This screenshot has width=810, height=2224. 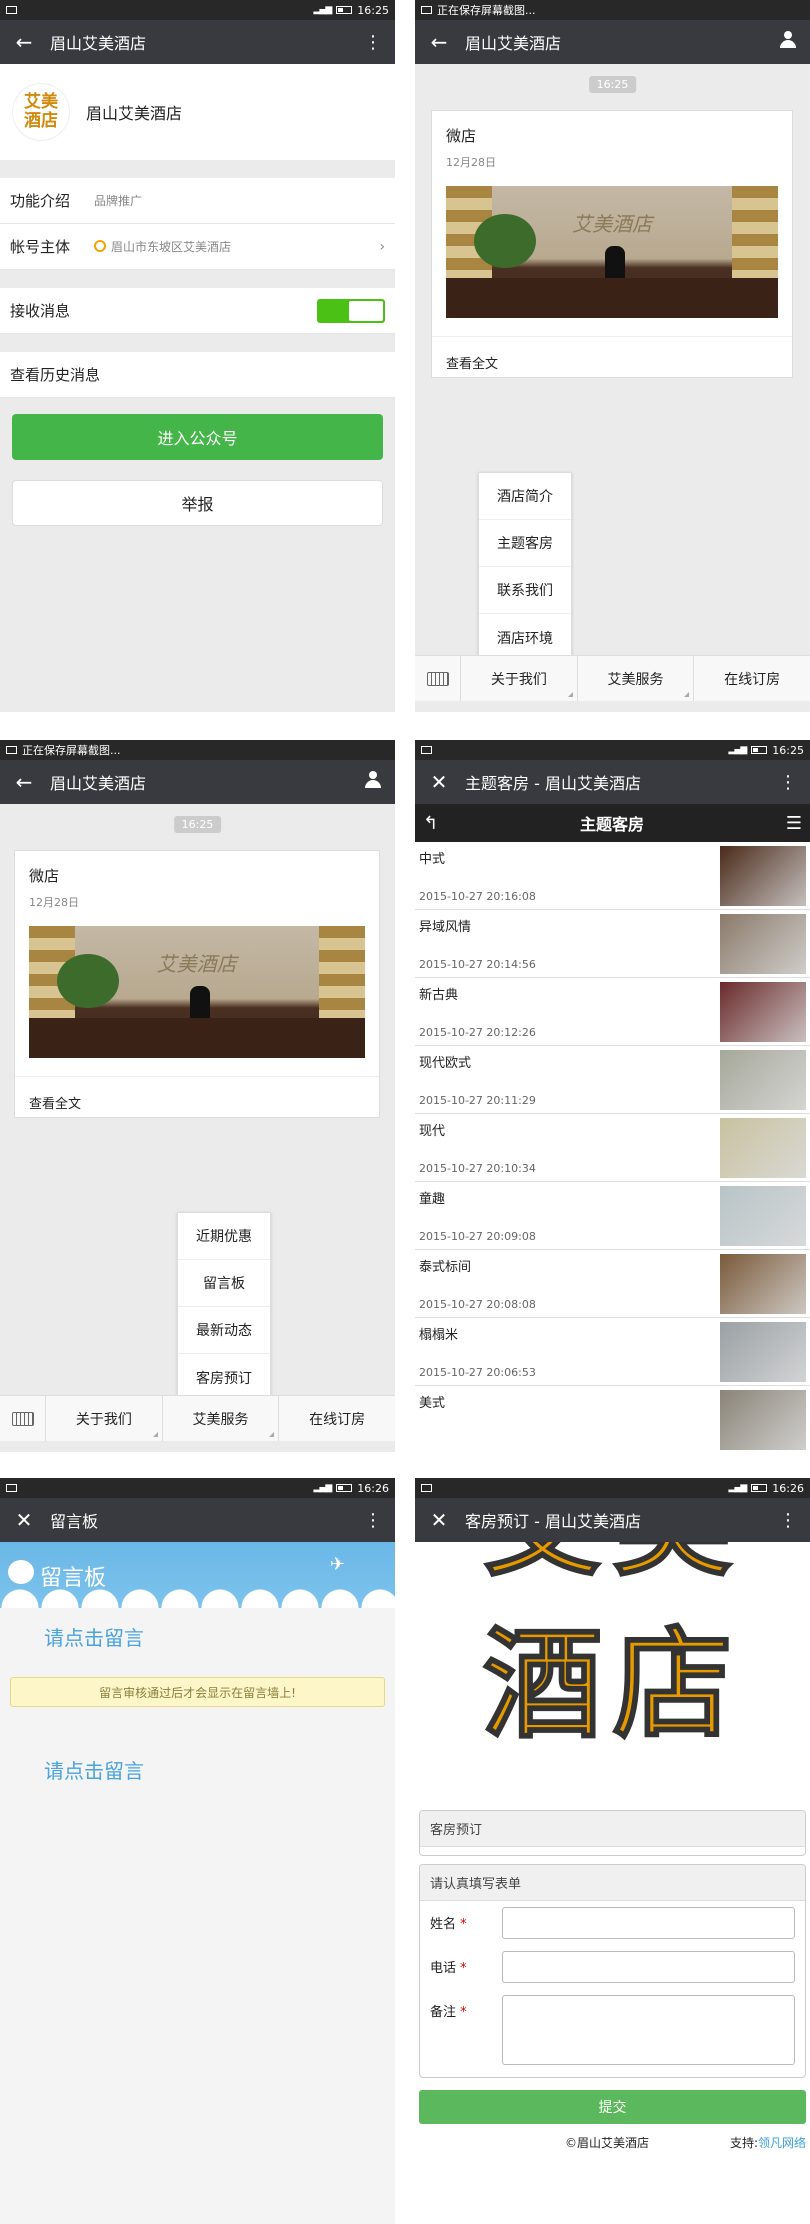 I want to click on history-row: 查看历史消息, so click(x=197, y=375).